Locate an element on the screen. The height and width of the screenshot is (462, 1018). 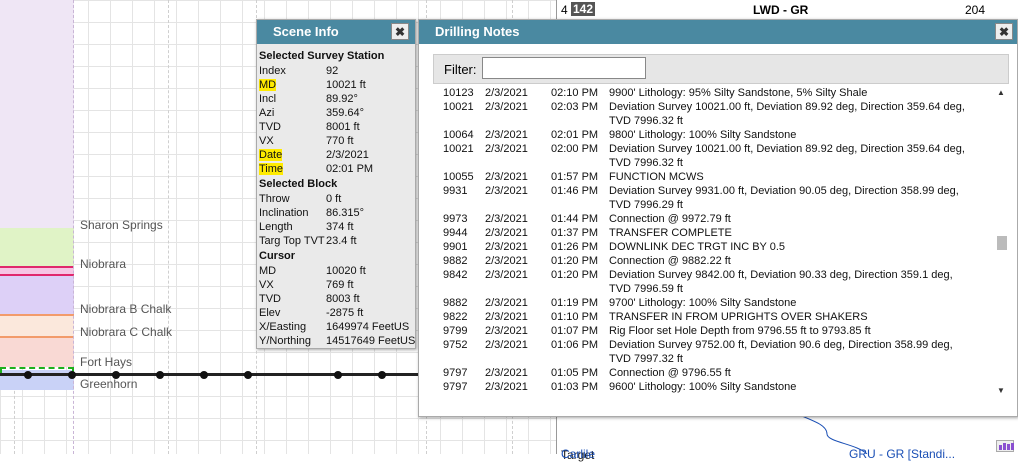
filter-label: Filter: is located at coordinates (460, 69).